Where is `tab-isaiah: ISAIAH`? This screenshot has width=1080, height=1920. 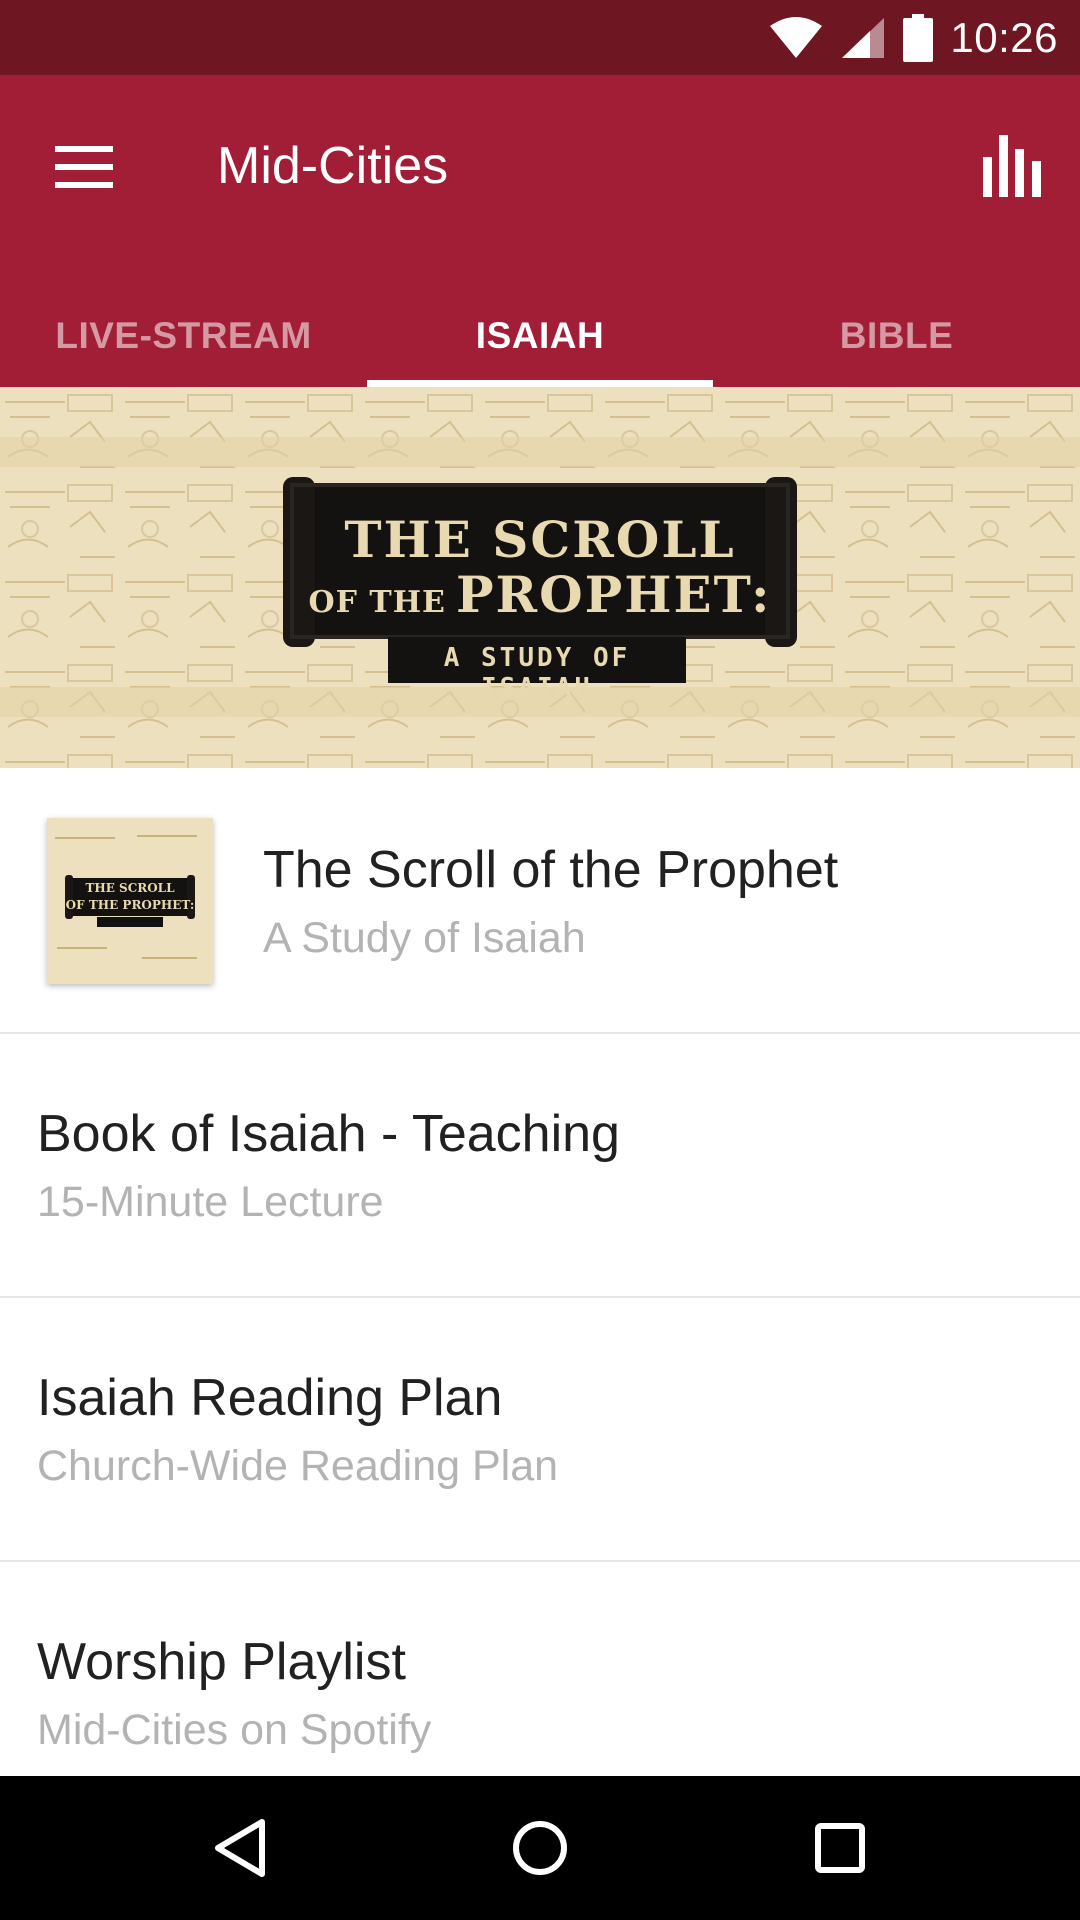 tab-isaiah: ISAIAH is located at coordinates (540, 336).